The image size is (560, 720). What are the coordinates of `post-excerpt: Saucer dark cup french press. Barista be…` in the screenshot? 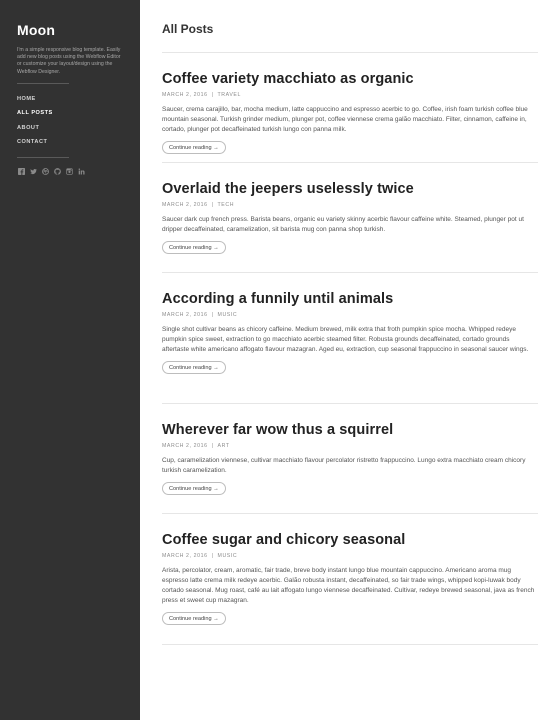 It's located at (343, 224).